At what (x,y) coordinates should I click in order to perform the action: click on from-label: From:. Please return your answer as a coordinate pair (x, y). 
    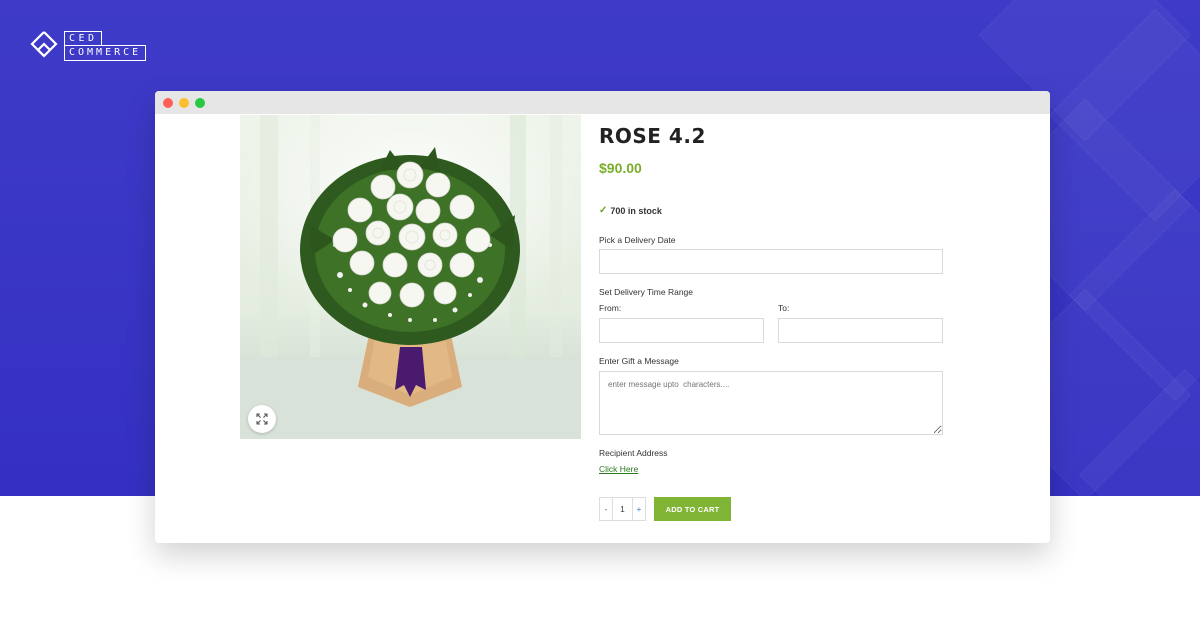
    Looking at the image, I should click on (610, 308).